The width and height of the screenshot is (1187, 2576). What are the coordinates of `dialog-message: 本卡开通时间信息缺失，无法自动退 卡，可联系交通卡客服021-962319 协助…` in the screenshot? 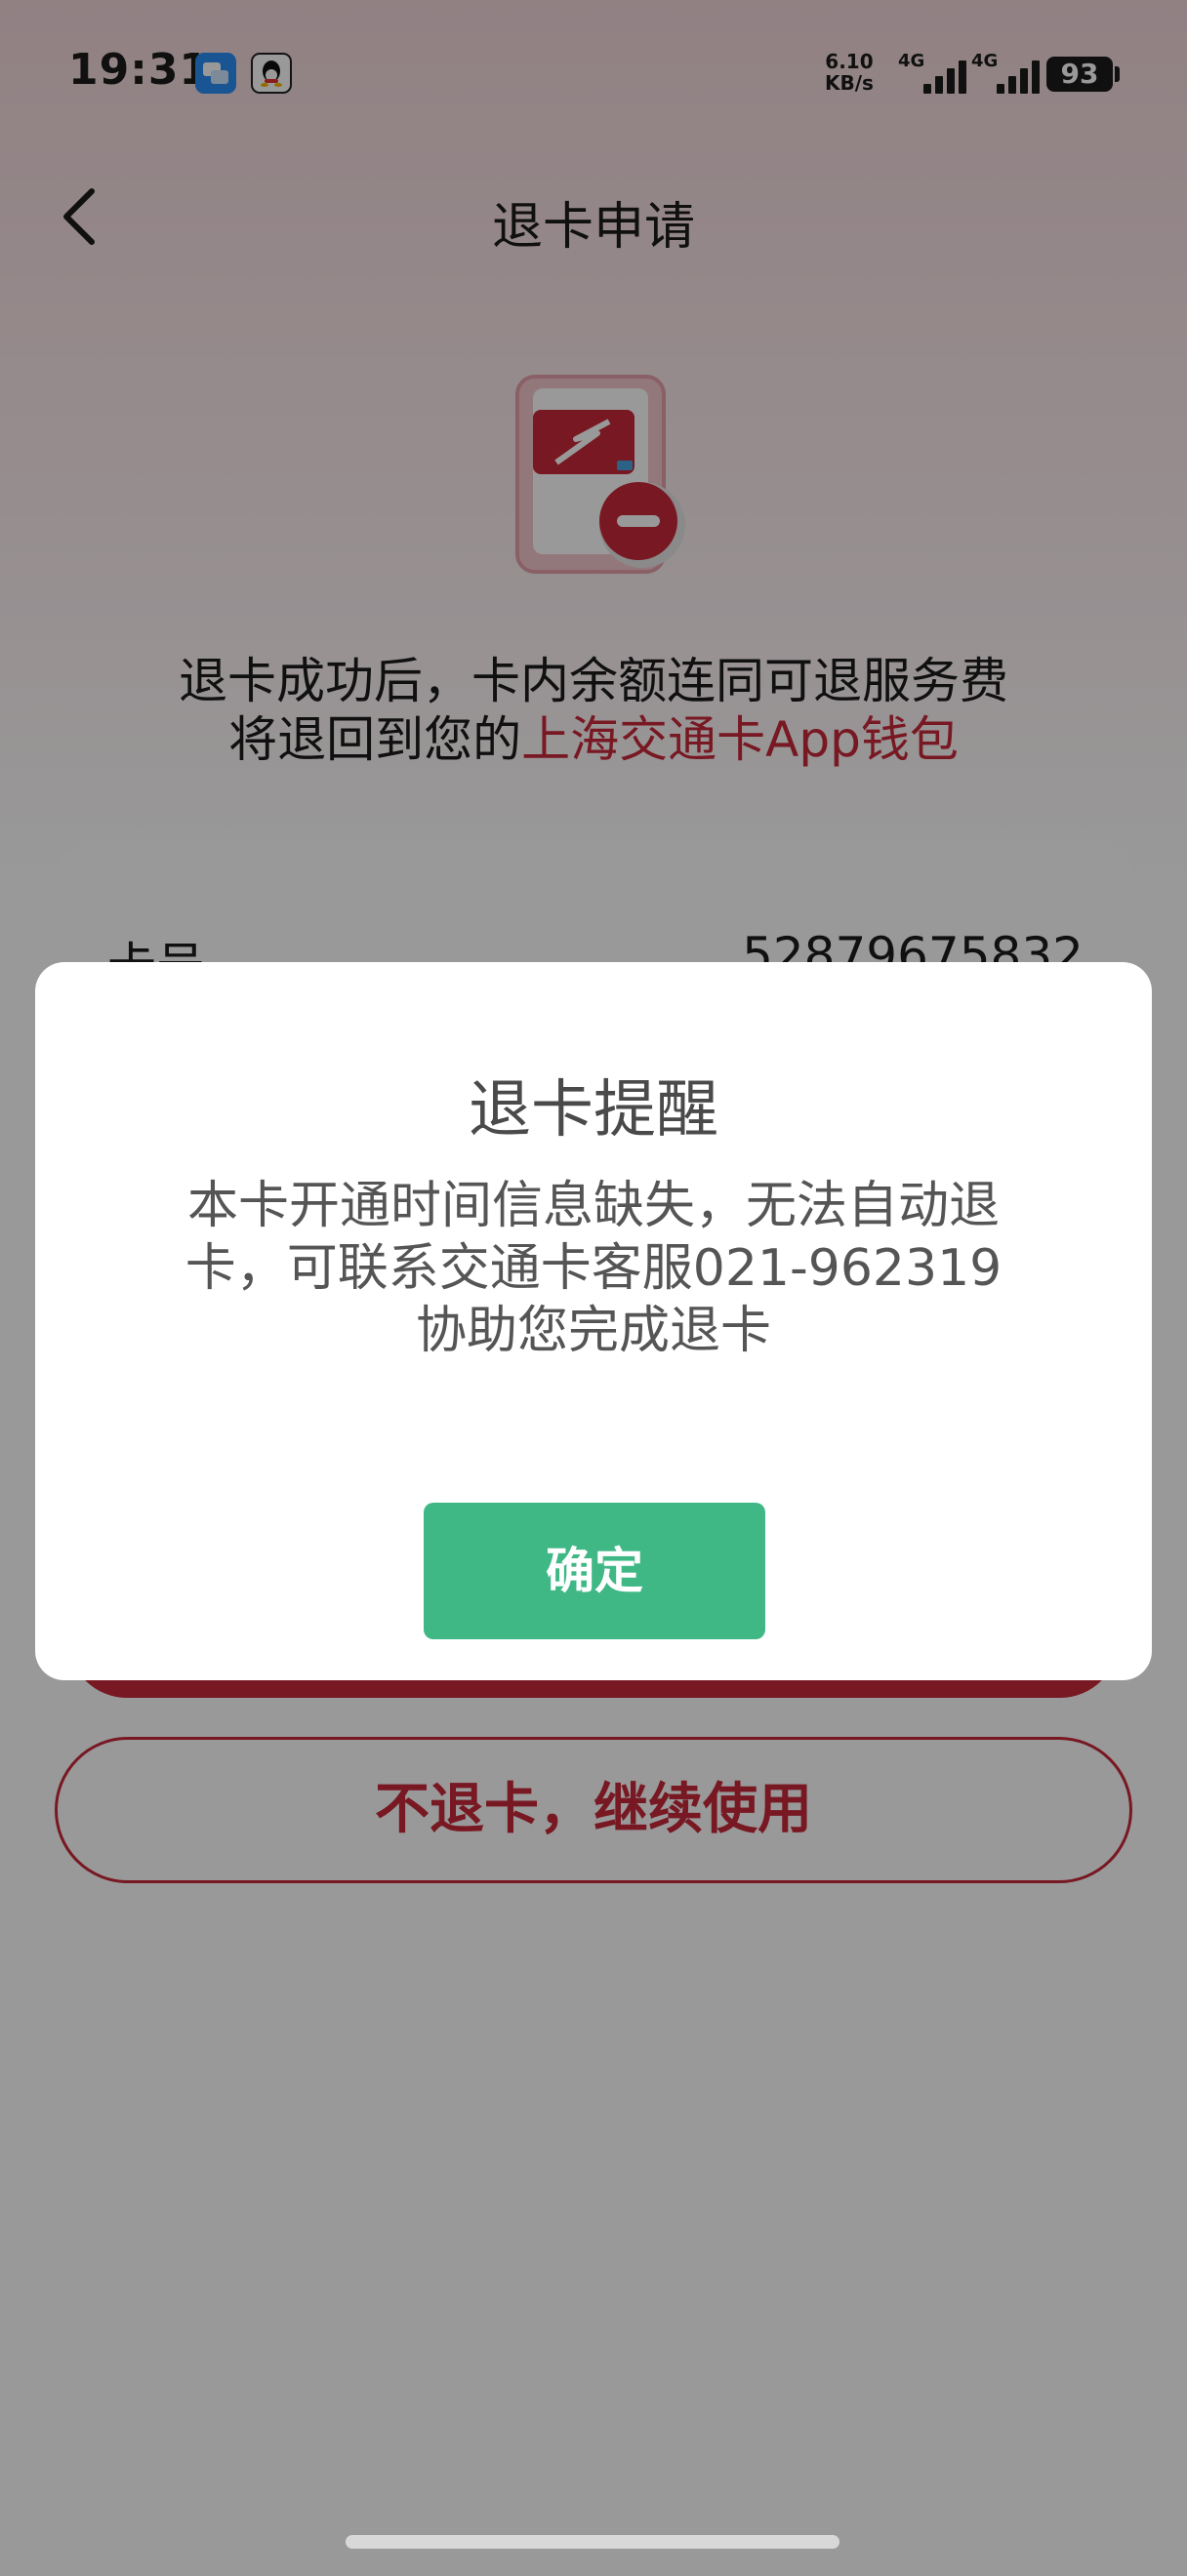 It's located at (593, 1268).